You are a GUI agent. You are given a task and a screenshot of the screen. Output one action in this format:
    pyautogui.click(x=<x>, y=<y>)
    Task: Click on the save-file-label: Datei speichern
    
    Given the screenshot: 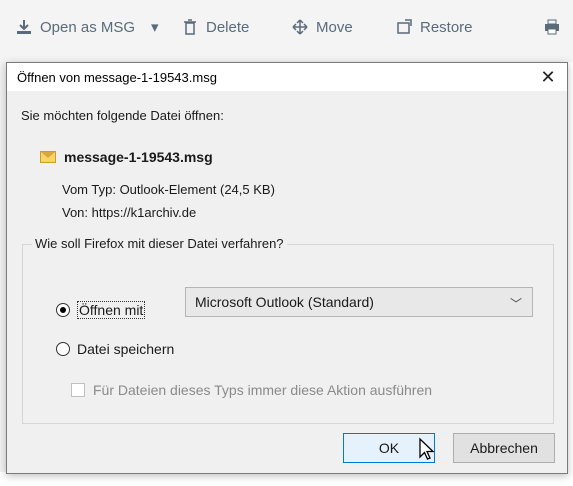 What is the action you would take?
    pyautogui.click(x=126, y=349)
    